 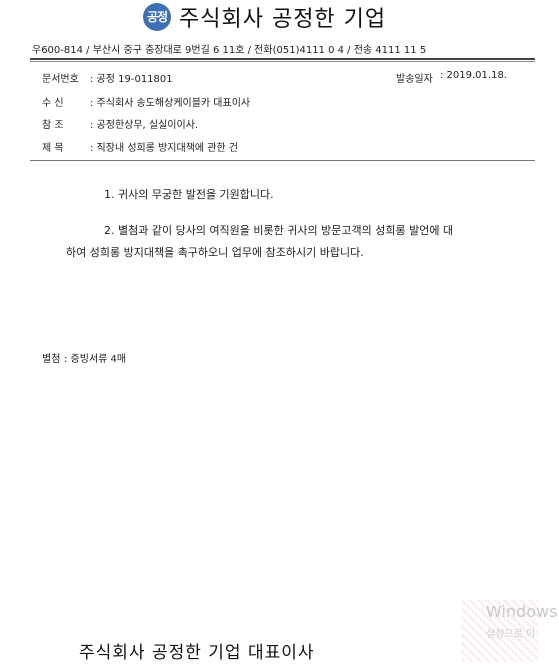 I want to click on meta-divider, so click(x=282, y=160).